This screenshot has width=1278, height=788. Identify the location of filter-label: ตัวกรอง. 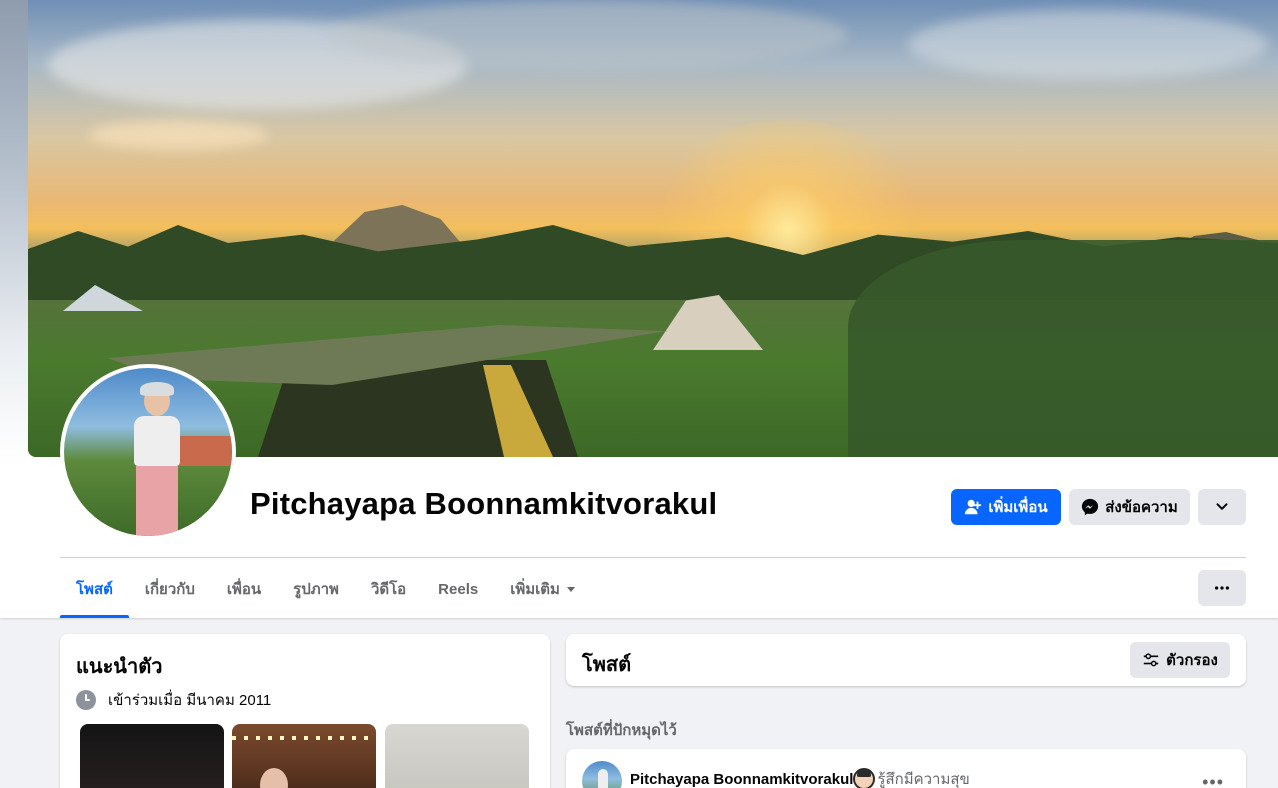
(1192, 660).